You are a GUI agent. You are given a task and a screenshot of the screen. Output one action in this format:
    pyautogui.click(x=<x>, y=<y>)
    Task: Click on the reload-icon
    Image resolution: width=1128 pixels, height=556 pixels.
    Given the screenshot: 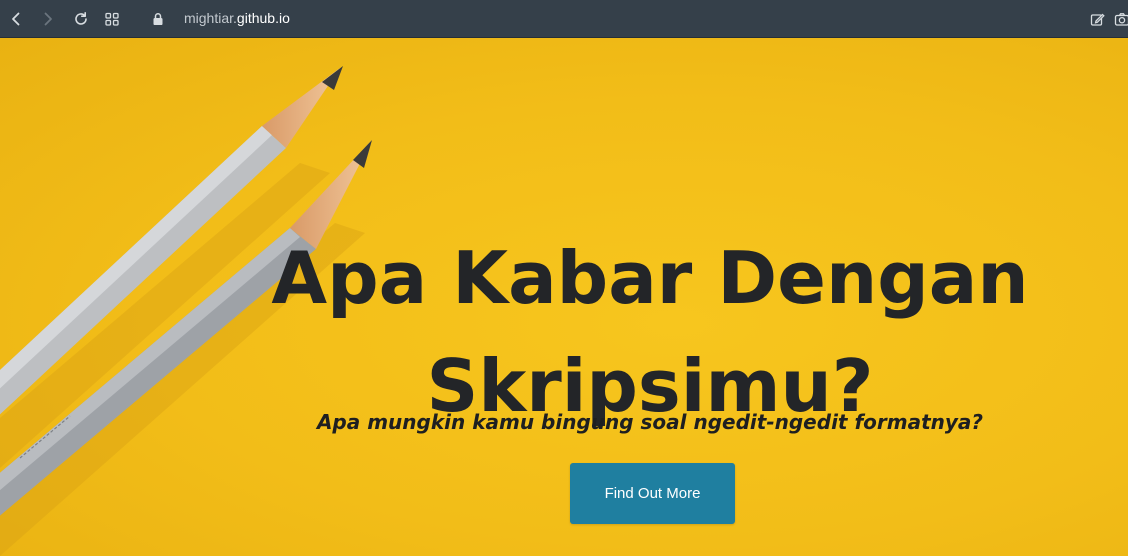 What is the action you would take?
    pyautogui.click(x=81, y=19)
    